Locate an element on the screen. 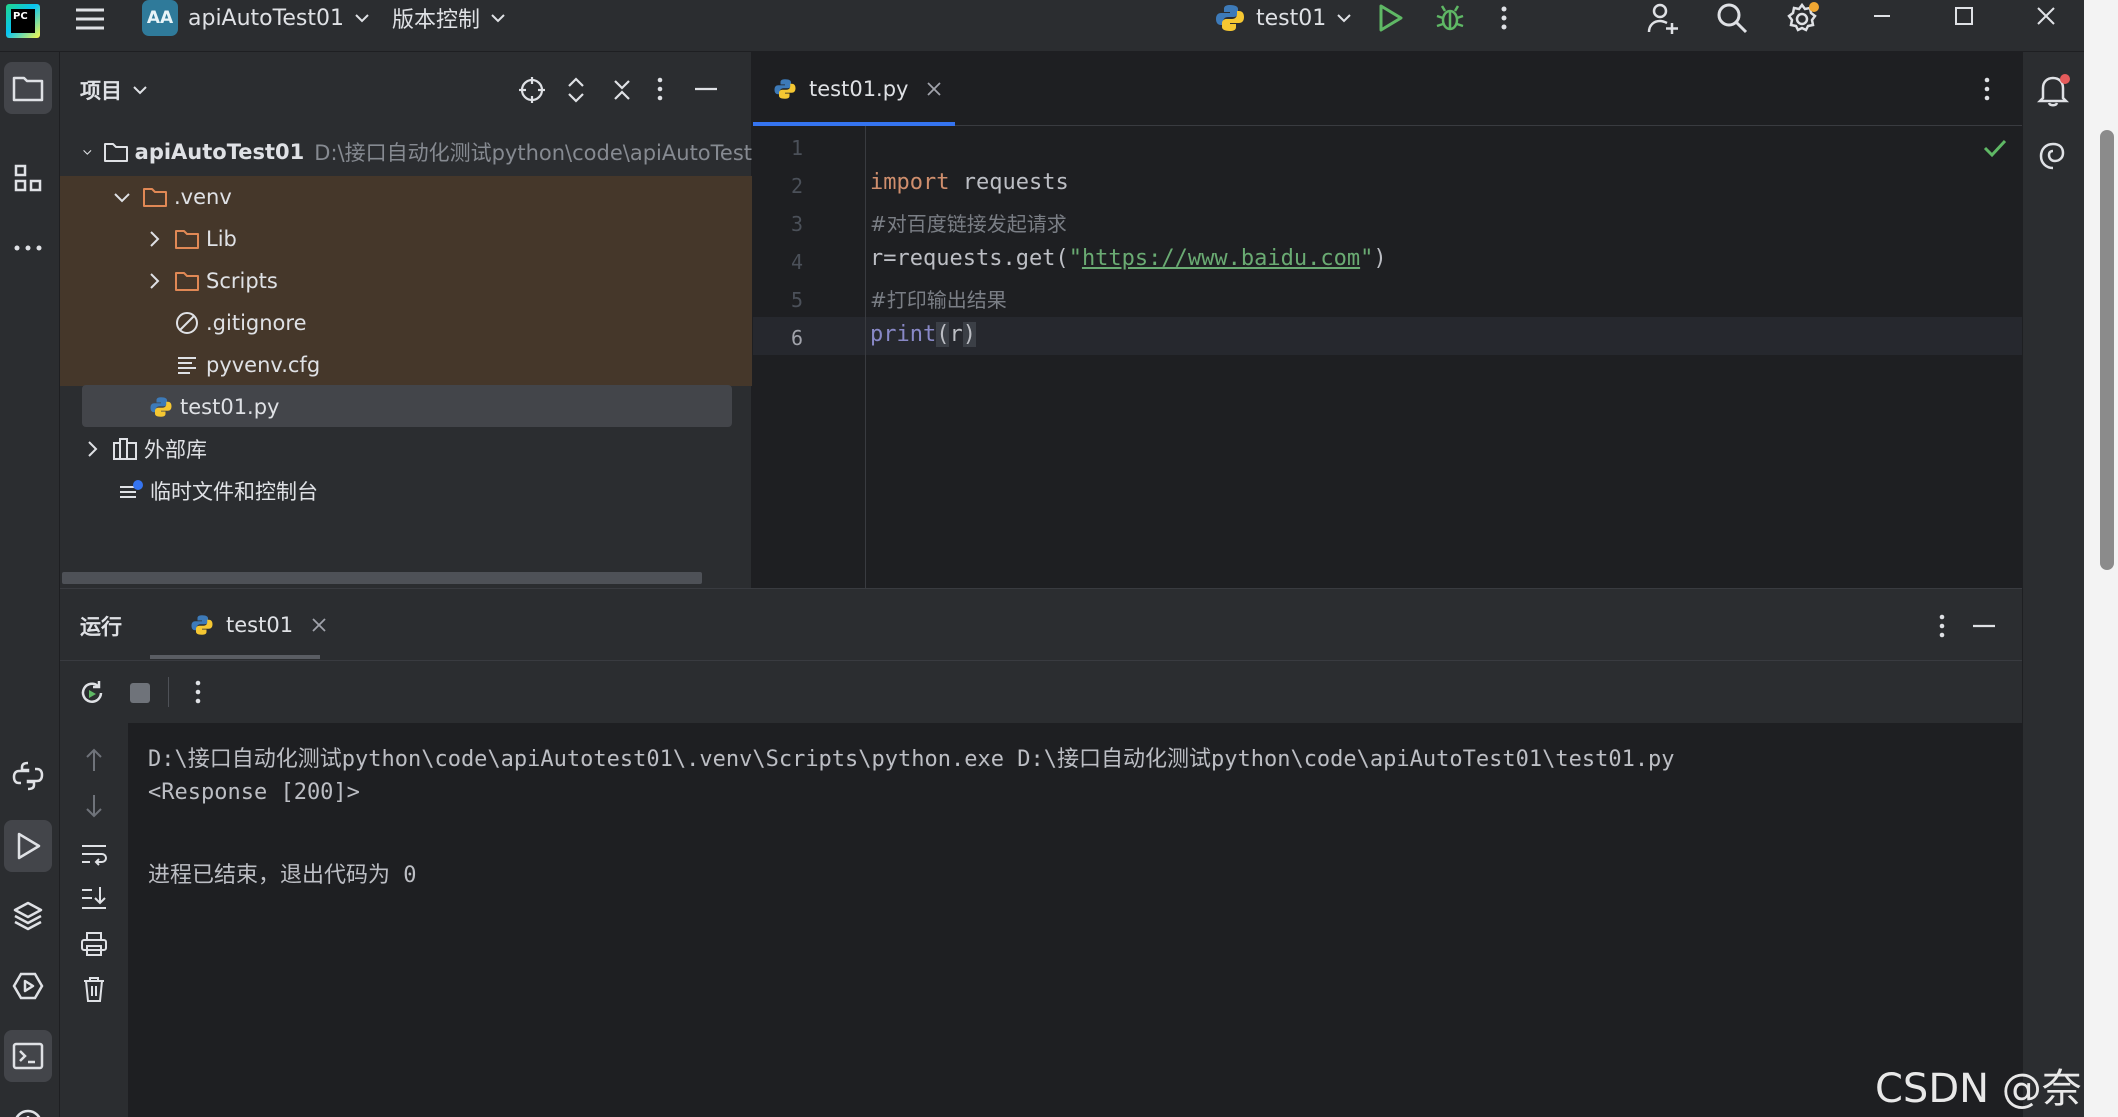 The image size is (2118, 1117). python-console-tool-button is located at coordinates (28, 776).